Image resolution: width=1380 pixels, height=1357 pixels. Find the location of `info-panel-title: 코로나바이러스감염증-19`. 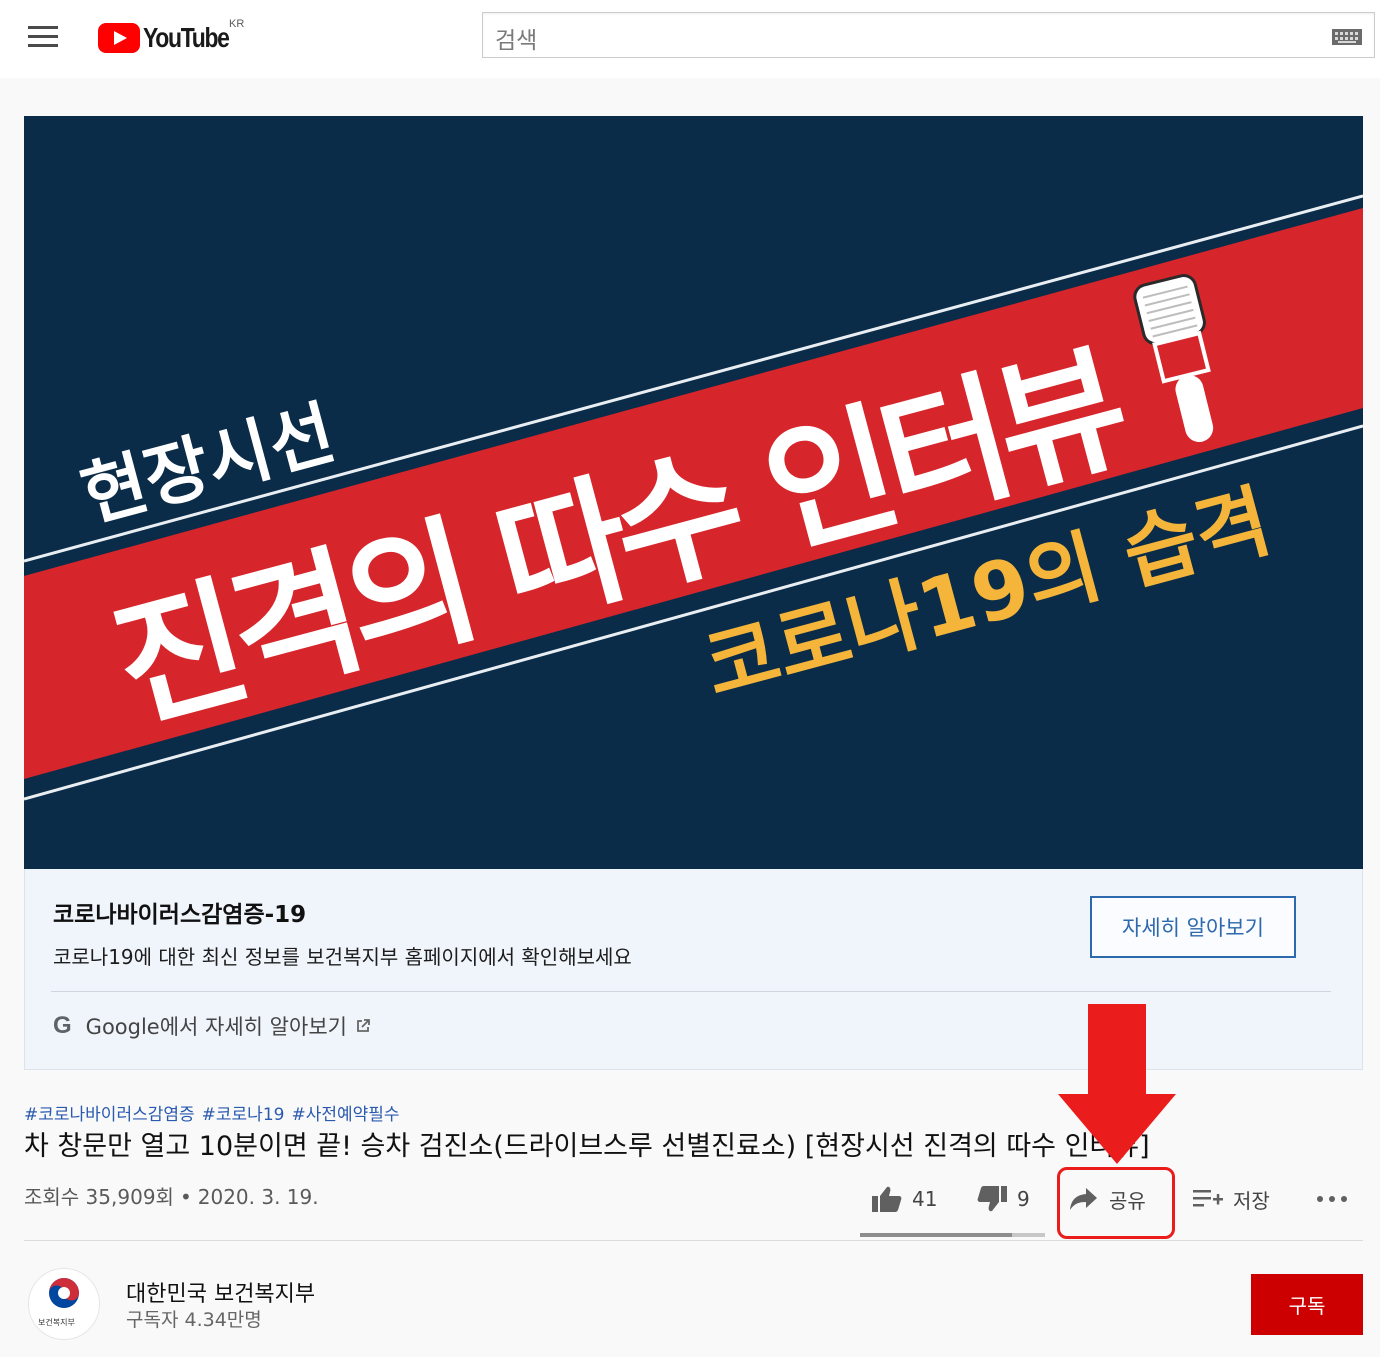

info-panel-title: 코로나바이러스감염증-19 is located at coordinates (180, 915).